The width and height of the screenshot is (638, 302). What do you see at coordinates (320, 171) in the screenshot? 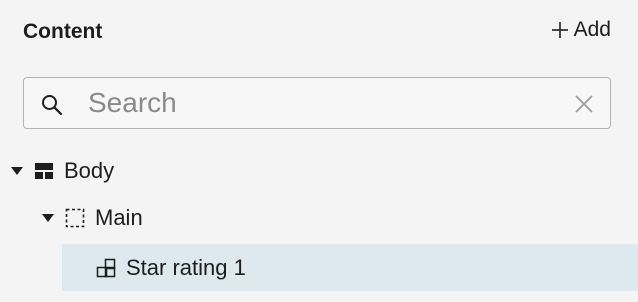
I see `tree-item-body: Body` at bounding box center [320, 171].